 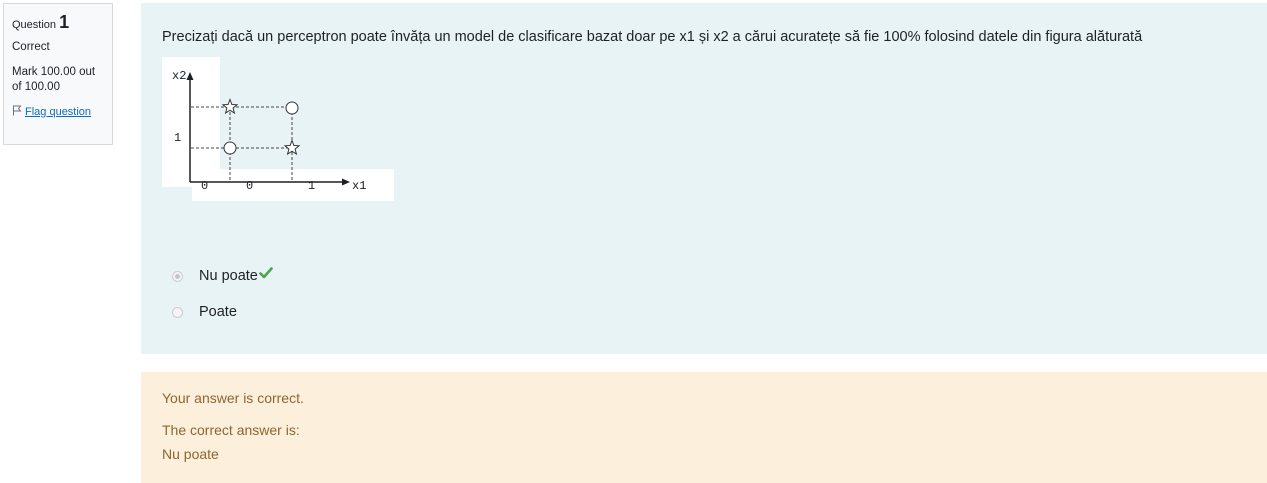 What do you see at coordinates (228, 276) in the screenshot?
I see `answer-label: Nu poate` at bounding box center [228, 276].